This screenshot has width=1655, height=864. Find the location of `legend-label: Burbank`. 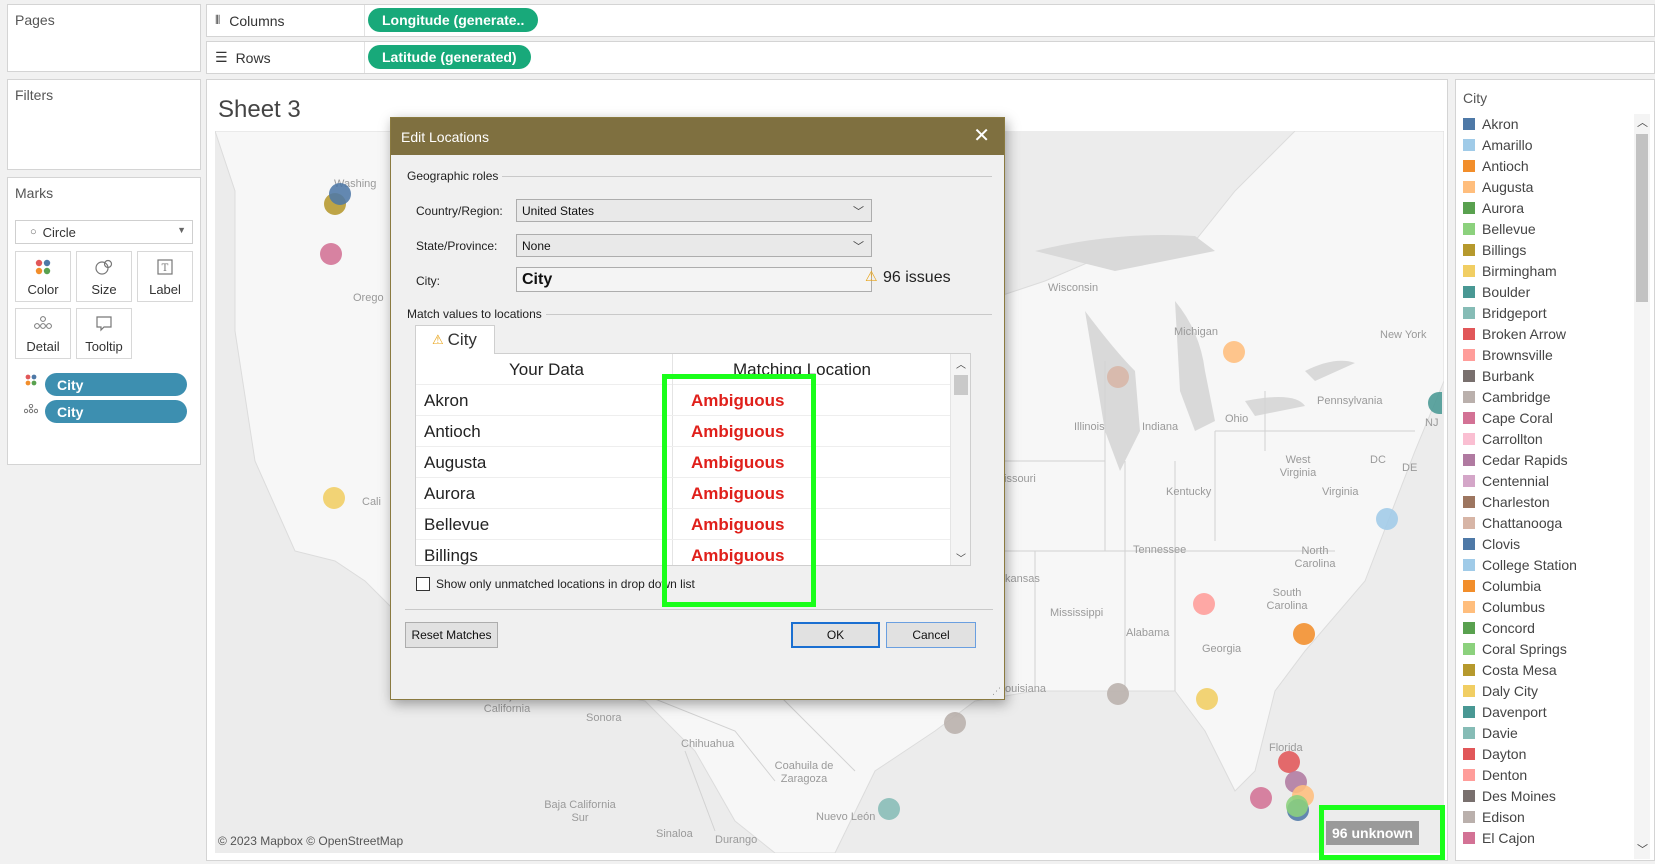

legend-label: Burbank is located at coordinates (1508, 376).